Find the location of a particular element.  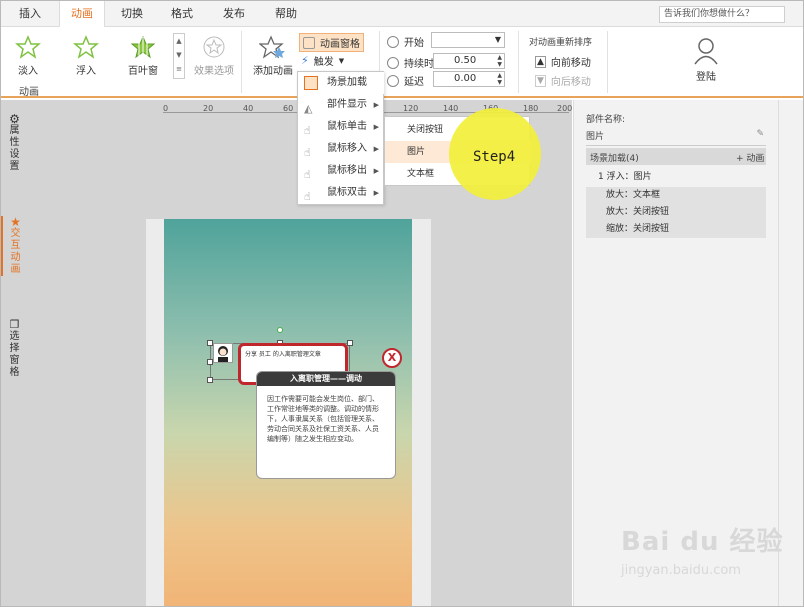

effect-options-label: 效果选项 is located at coordinates (214, 71).